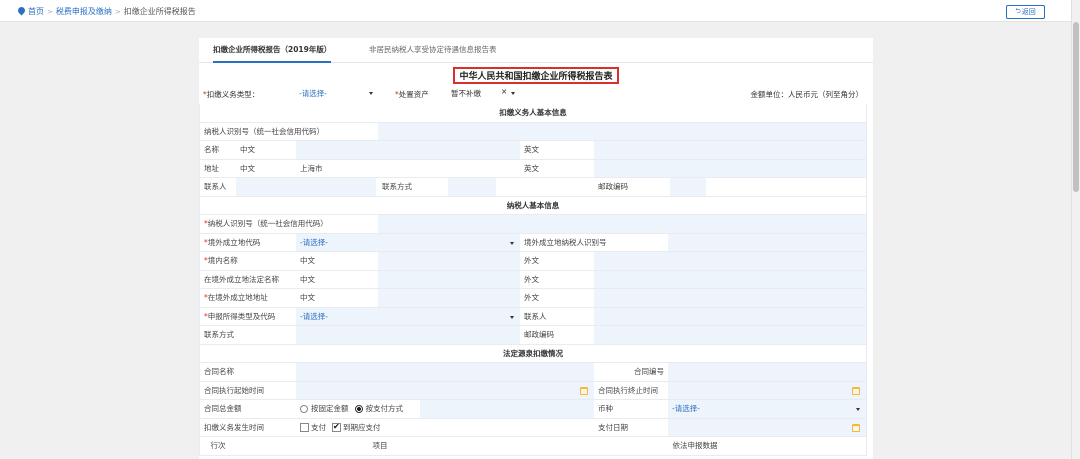  Describe the element at coordinates (313, 427) in the screenshot. I see `checkbox-pay: 支付` at that location.